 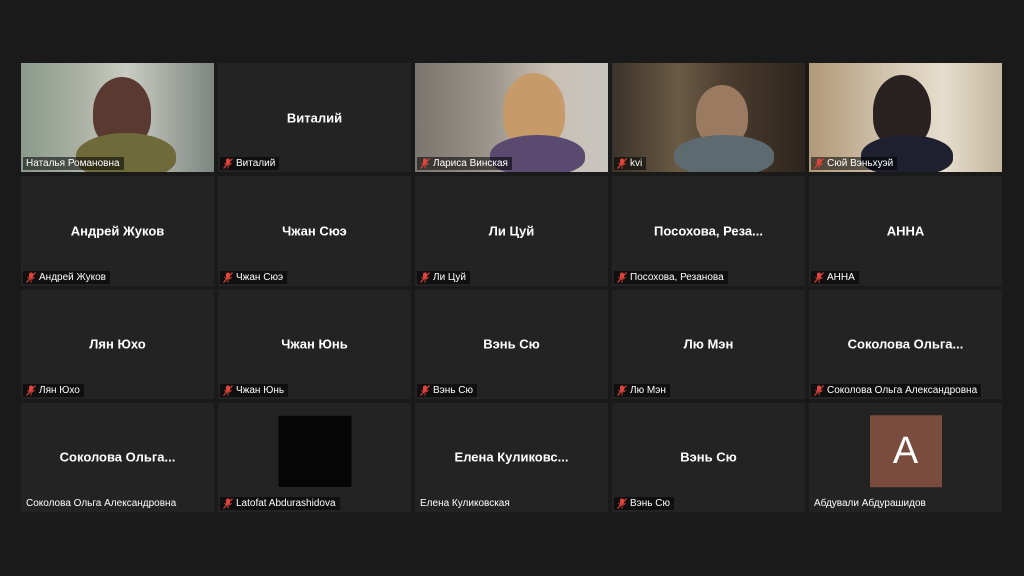 I want to click on participant-name-label: Ли Цуй, so click(x=443, y=277).